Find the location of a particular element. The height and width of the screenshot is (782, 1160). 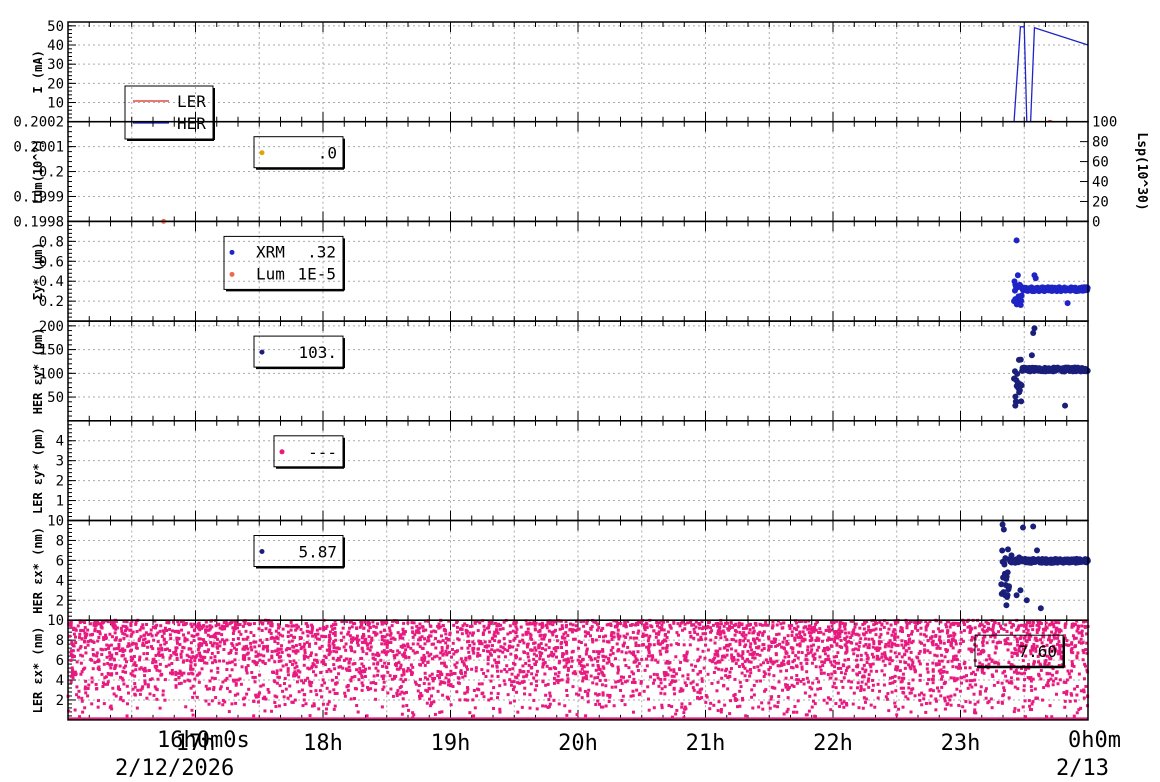

y-axis-label: I (mA) is located at coordinates (38, 71).